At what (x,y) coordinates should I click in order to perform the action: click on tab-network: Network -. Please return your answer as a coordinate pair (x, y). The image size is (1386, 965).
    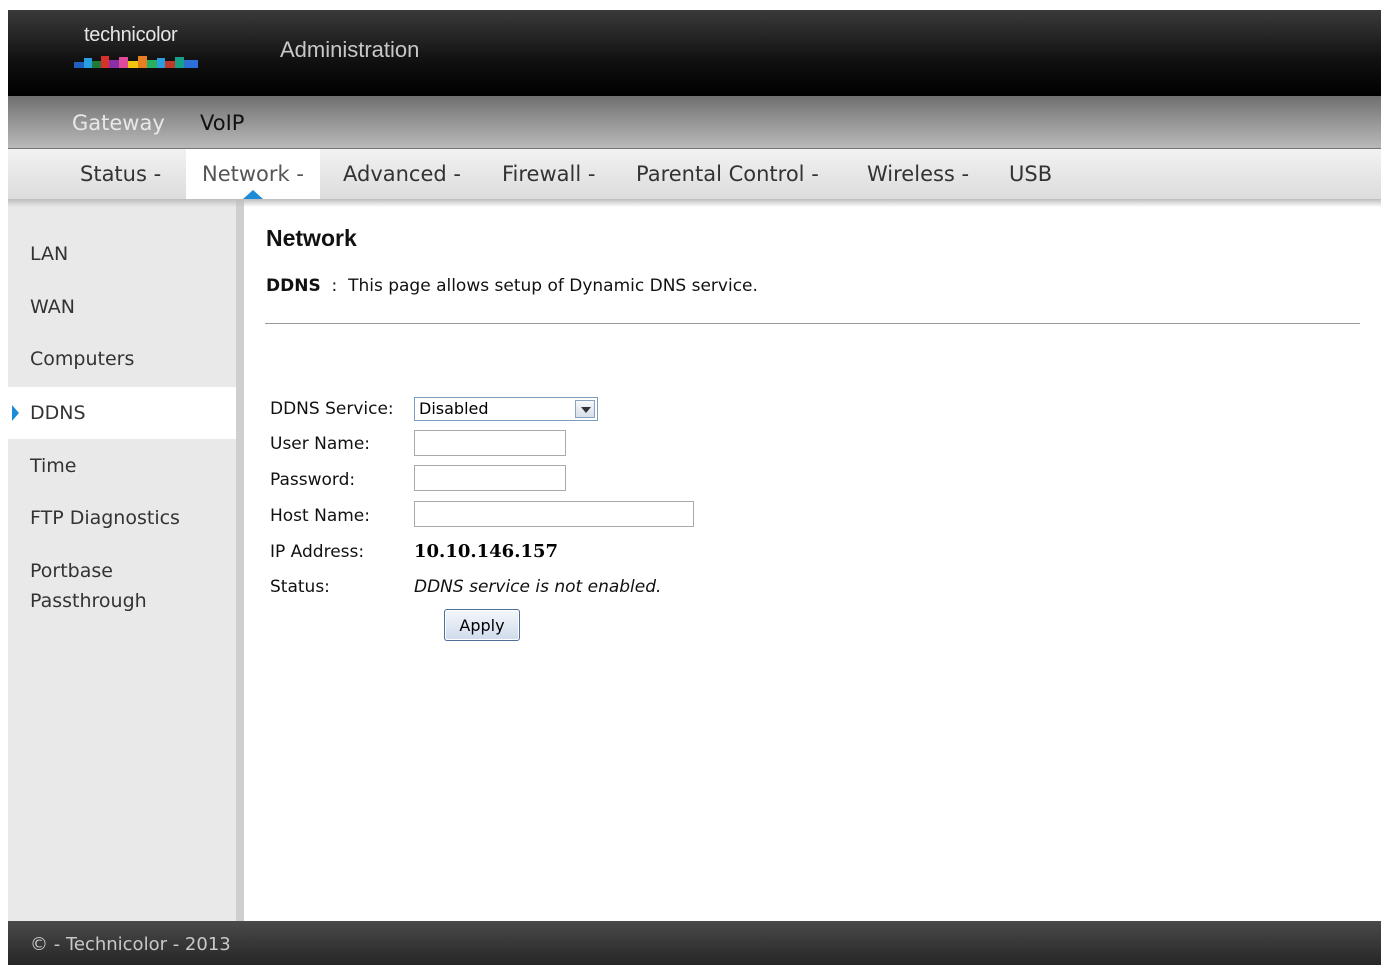
    Looking at the image, I should click on (253, 174).